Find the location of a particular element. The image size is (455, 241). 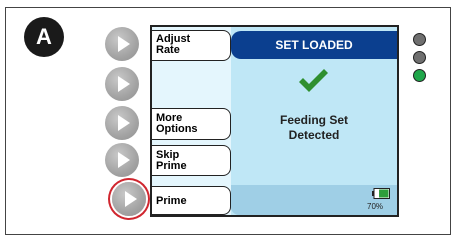

softkey-label-line2: Rate is located at coordinates (168, 50).